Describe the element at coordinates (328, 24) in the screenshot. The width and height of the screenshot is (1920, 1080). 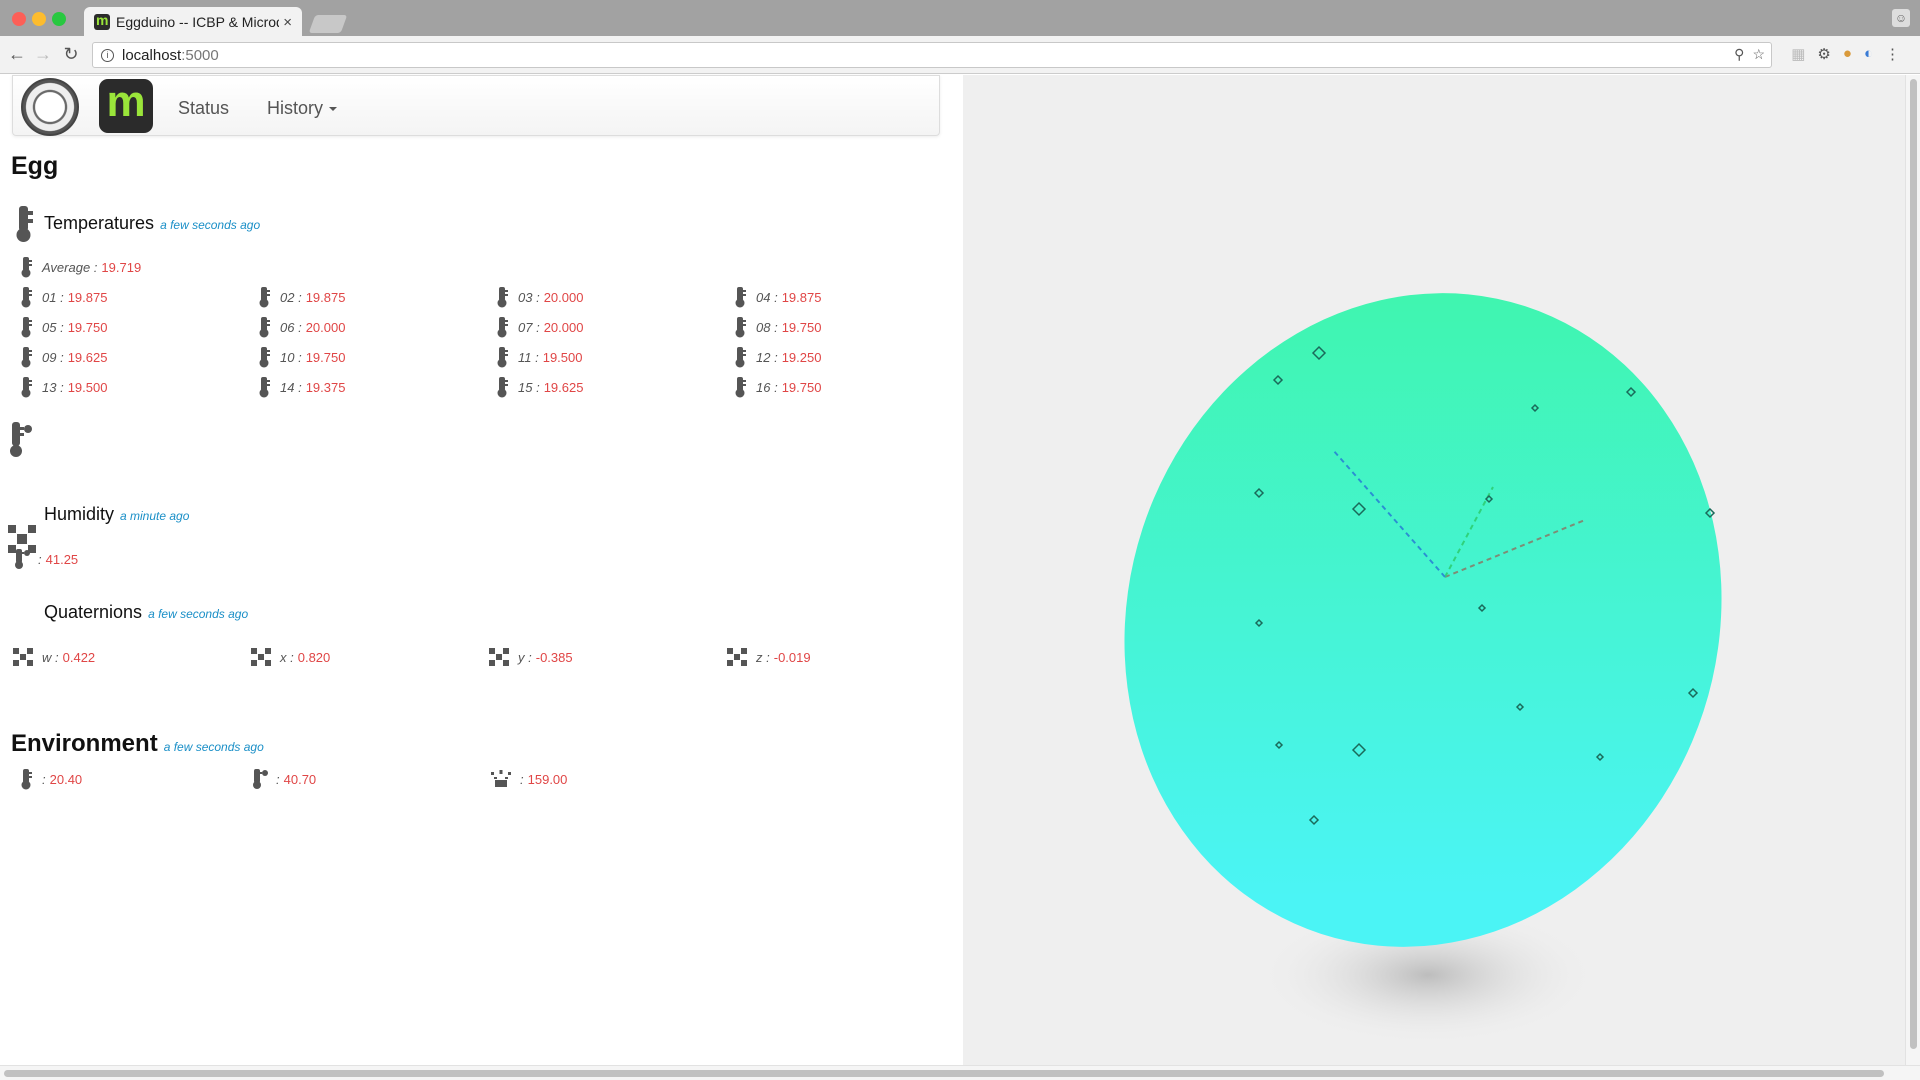
I see `new-tab-button` at that location.